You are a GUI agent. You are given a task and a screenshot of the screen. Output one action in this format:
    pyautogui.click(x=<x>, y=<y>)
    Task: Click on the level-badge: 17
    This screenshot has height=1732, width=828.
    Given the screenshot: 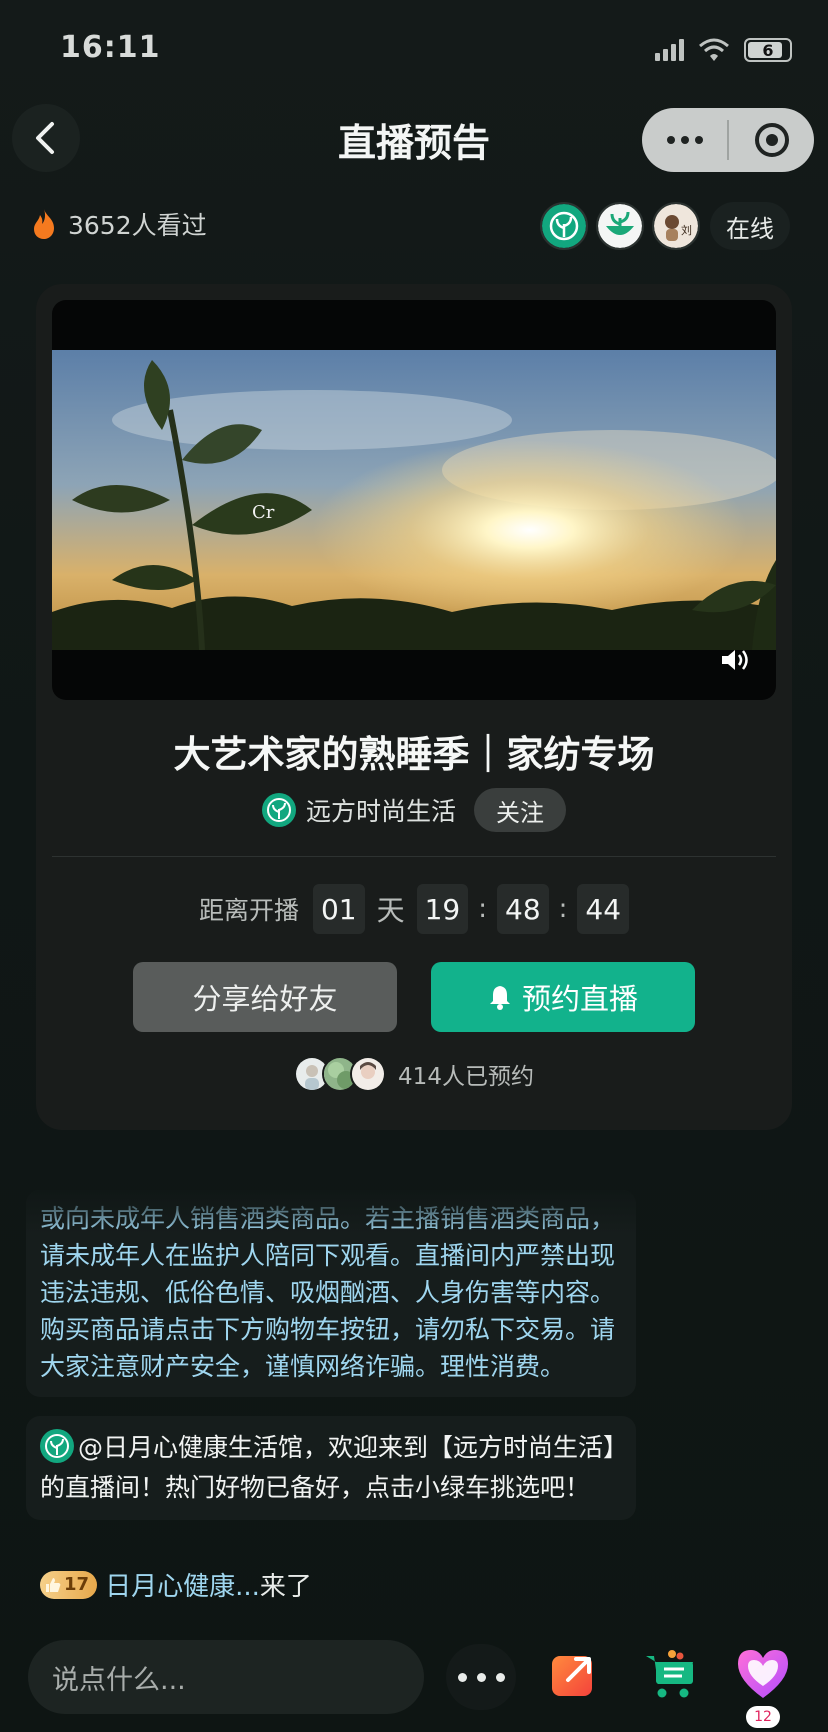 What is the action you would take?
    pyautogui.click(x=69, y=1584)
    